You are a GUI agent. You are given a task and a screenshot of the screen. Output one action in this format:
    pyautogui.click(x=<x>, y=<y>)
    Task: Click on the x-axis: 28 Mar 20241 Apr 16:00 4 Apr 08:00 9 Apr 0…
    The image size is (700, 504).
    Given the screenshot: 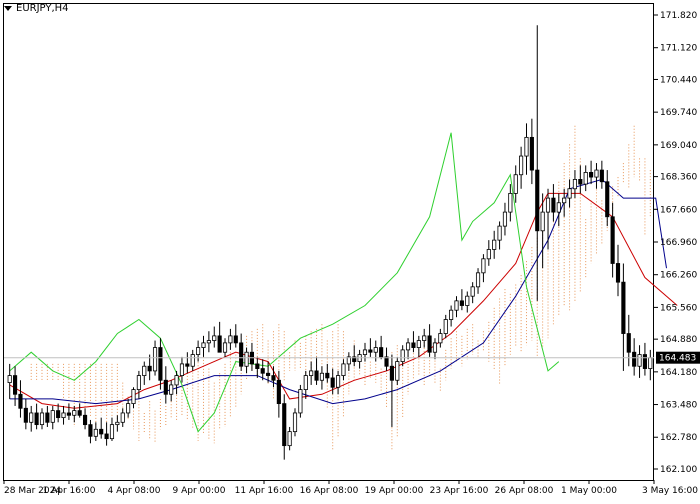 What is the action you would take?
    pyautogui.click(x=350, y=488)
    